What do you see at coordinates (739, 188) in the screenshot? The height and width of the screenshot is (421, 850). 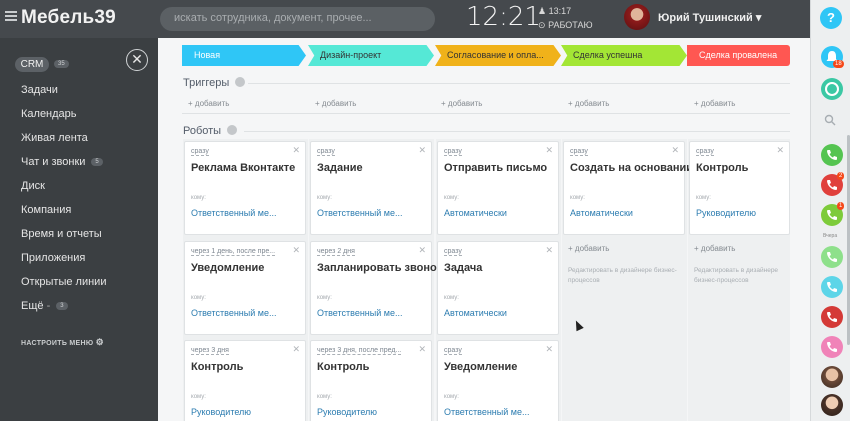 I see `robot-card: сразу ✕ Контроль кому: Руководителю` at bounding box center [739, 188].